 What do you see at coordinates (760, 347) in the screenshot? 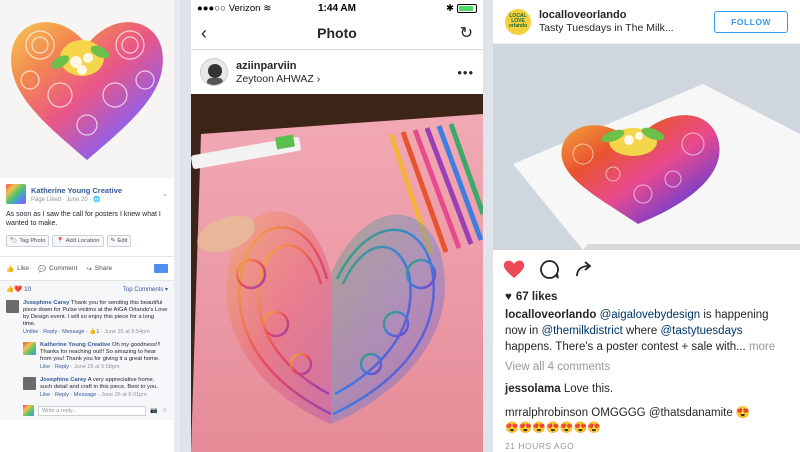
I see `more-link: more` at bounding box center [760, 347].